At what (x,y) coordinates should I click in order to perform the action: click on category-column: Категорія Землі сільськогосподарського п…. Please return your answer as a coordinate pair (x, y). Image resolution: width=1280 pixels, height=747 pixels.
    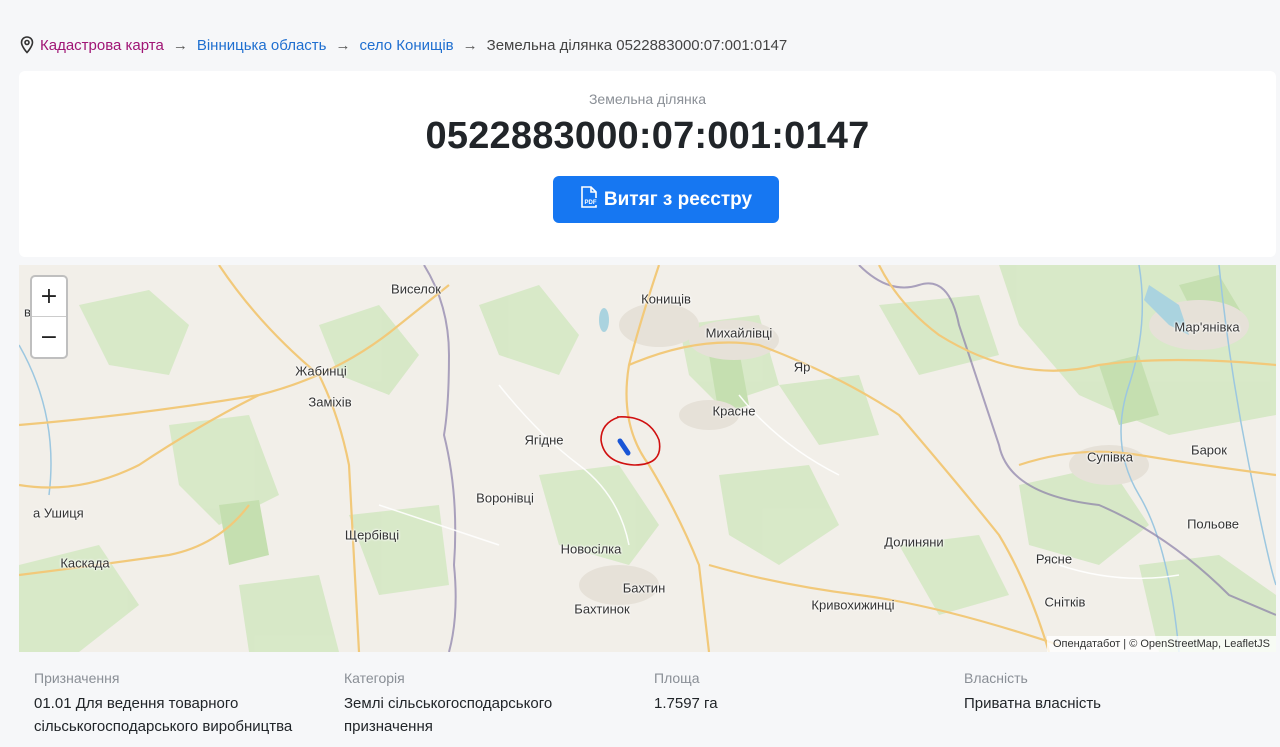
    Looking at the image, I should click on (484, 703).